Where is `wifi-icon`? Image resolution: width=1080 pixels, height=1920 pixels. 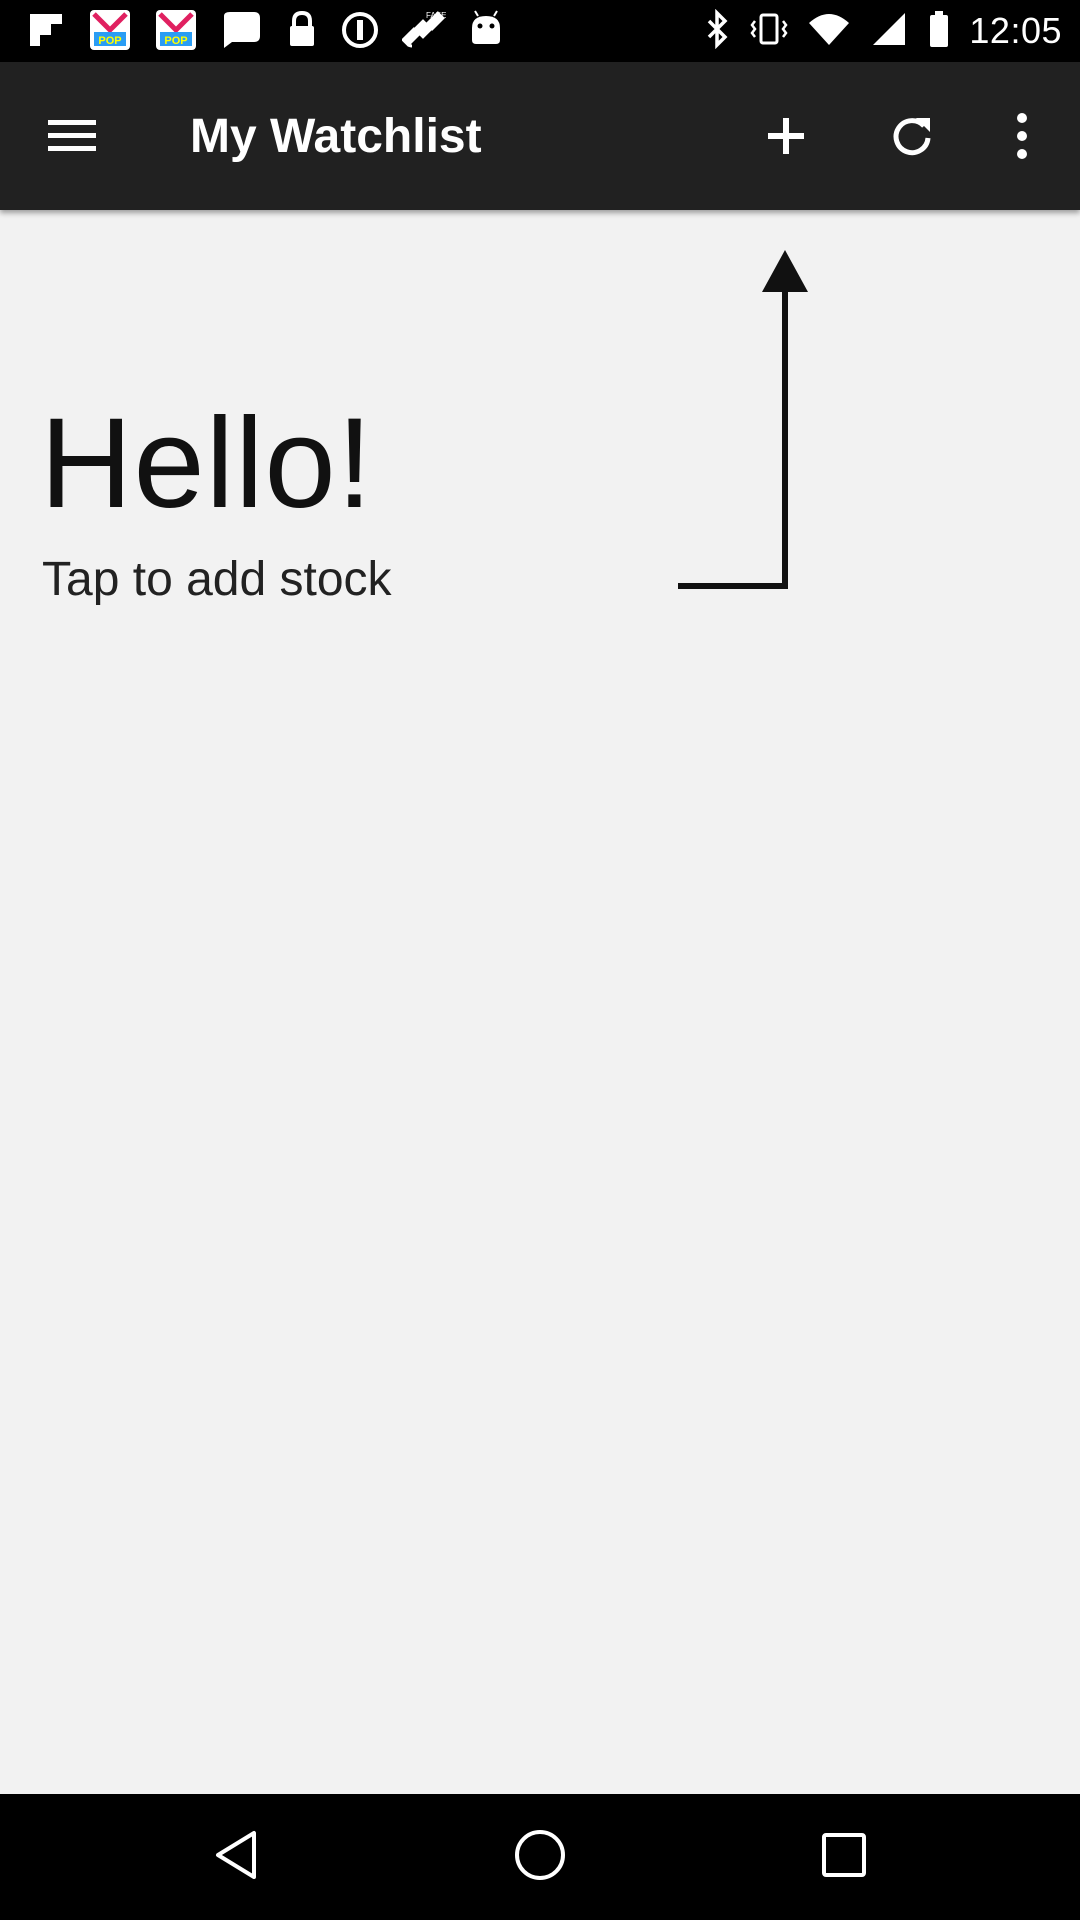
wifi-icon is located at coordinates (829, 31).